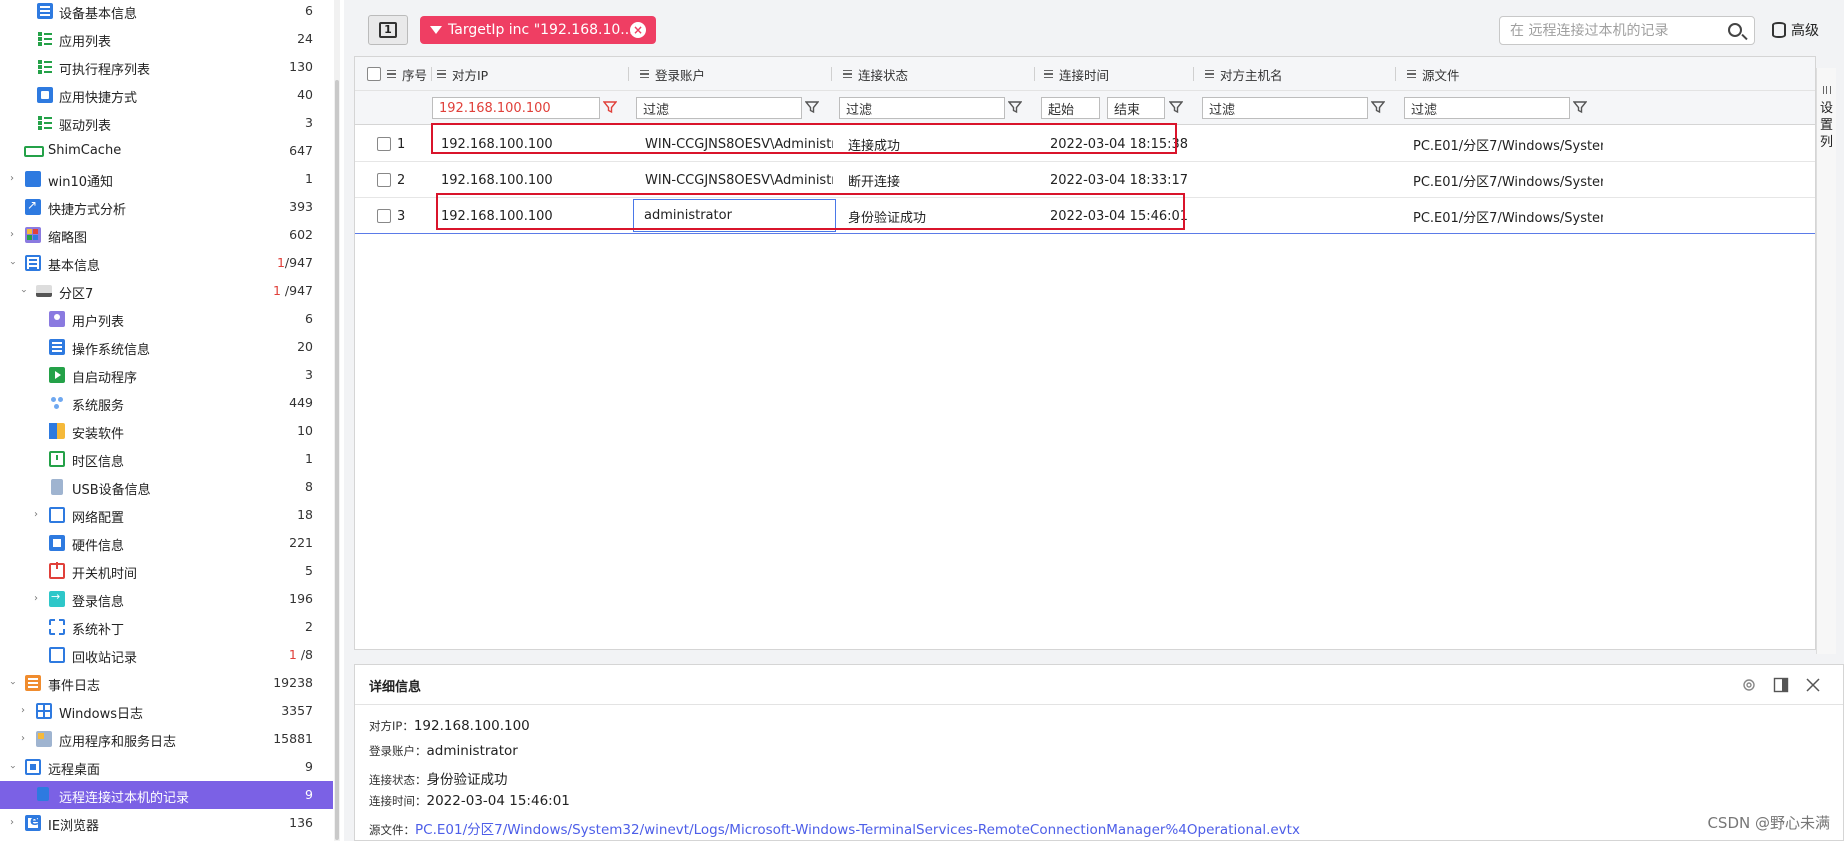 The height and width of the screenshot is (841, 1844). I want to click on header-col-ip: 对方IP, so click(462, 74).